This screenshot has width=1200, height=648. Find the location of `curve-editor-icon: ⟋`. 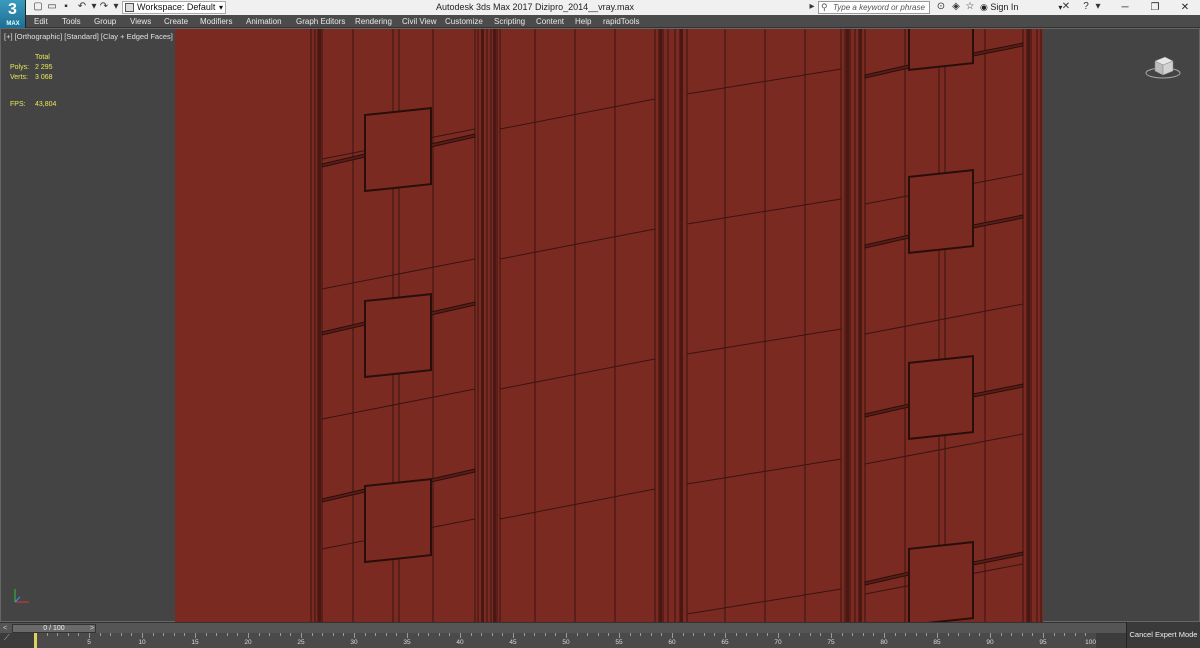

curve-editor-icon: ⟋ is located at coordinates (7, 638).